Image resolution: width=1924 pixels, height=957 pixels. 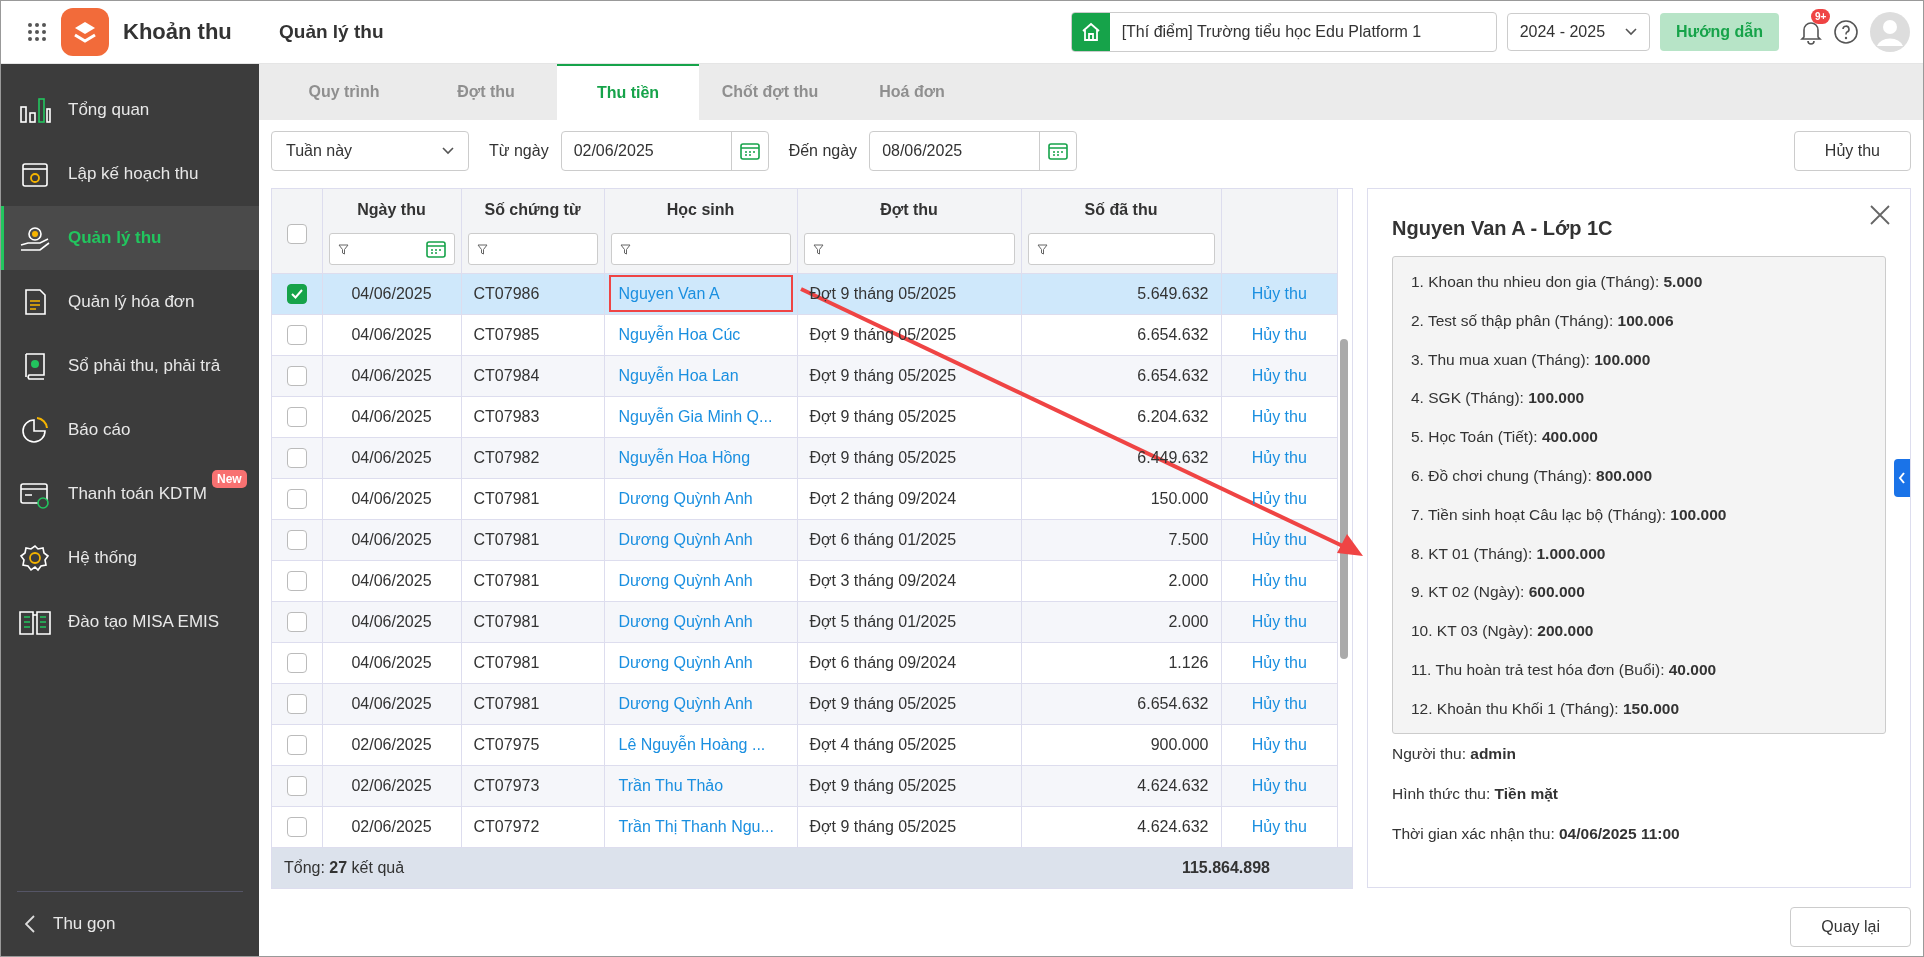 What do you see at coordinates (532, 210) in the screenshot?
I see `column-header: Số chứng từ` at bounding box center [532, 210].